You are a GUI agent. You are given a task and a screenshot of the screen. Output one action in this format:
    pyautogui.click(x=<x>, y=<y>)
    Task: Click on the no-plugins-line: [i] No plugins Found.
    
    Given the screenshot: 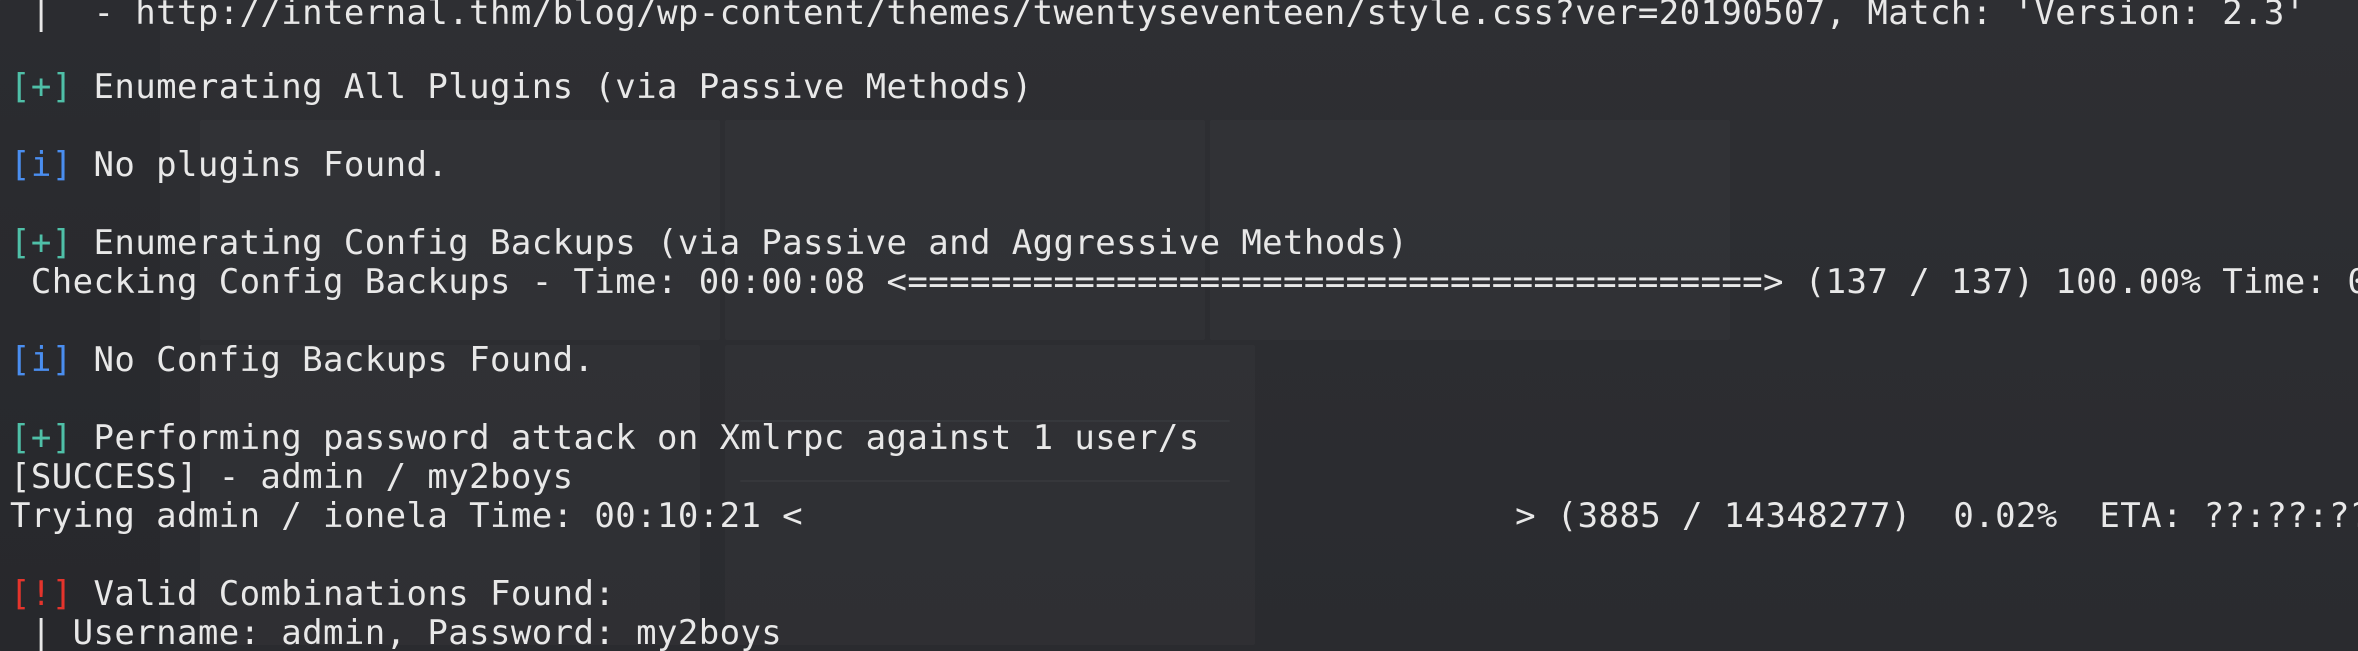 What is the action you would take?
    pyautogui.click(x=229, y=165)
    